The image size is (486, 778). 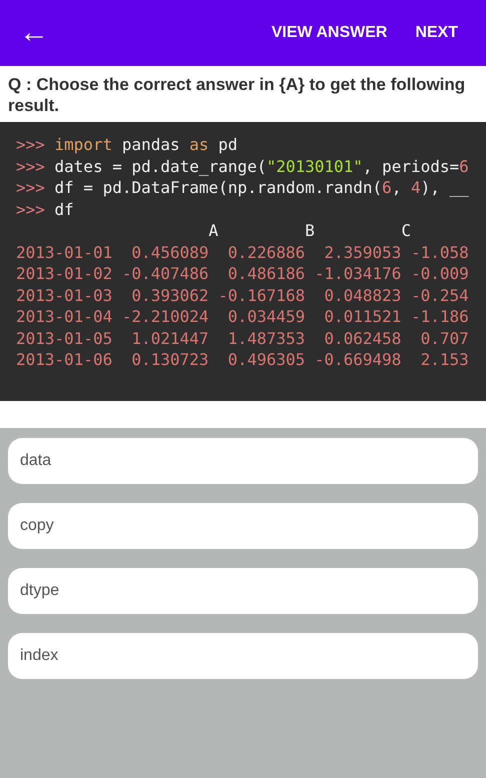 What do you see at coordinates (242, 317) in the screenshot?
I see `code-line: 2013-01-04 -2.210024 0.034459 0.011521 -1.186` at bounding box center [242, 317].